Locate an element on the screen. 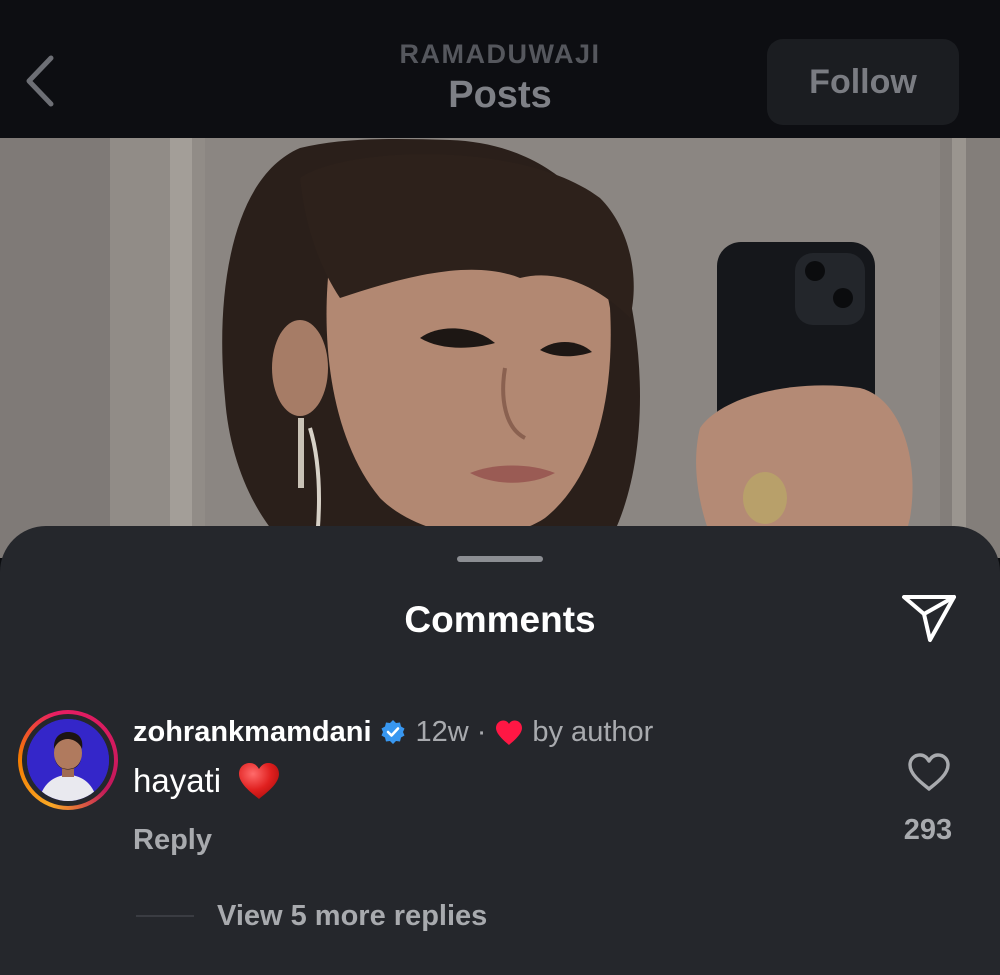  comment-text: hayati is located at coordinates (207, 781).